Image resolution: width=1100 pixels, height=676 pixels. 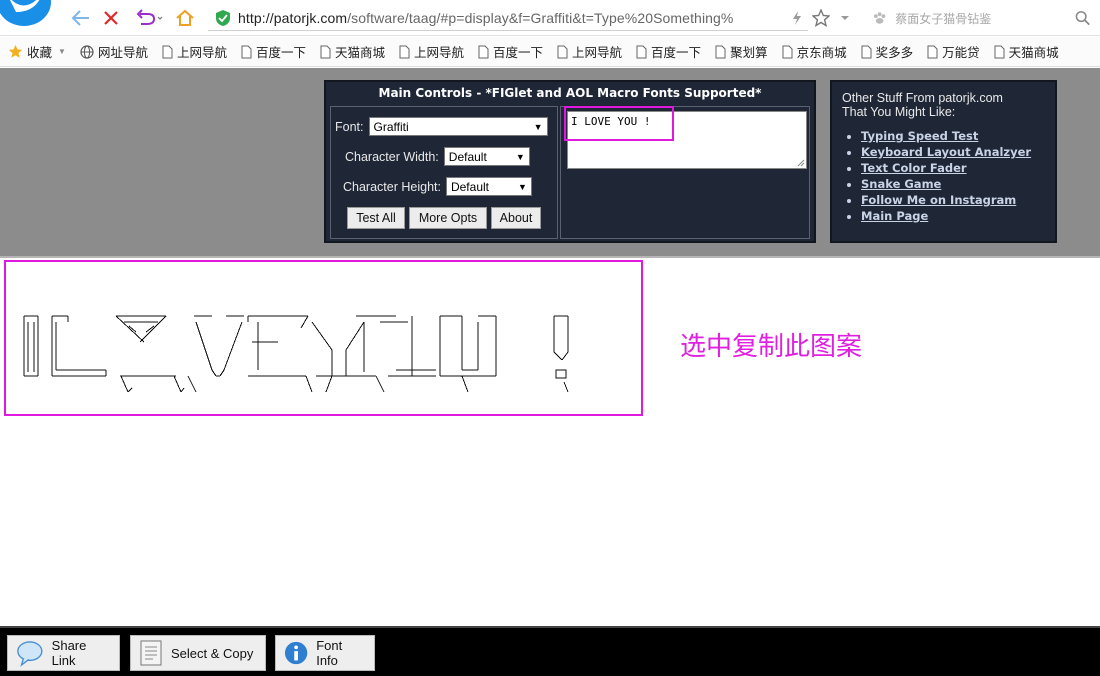 I want to click on test-all-button: Test All, so click(x=376, y=218).